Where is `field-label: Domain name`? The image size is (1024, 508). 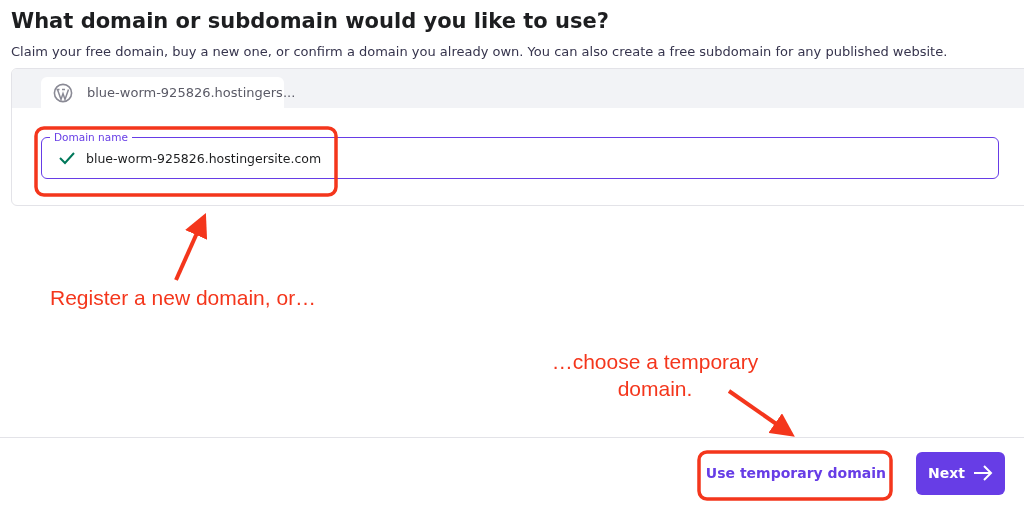 field-label: Domain name is located at coordinates (91, 137).